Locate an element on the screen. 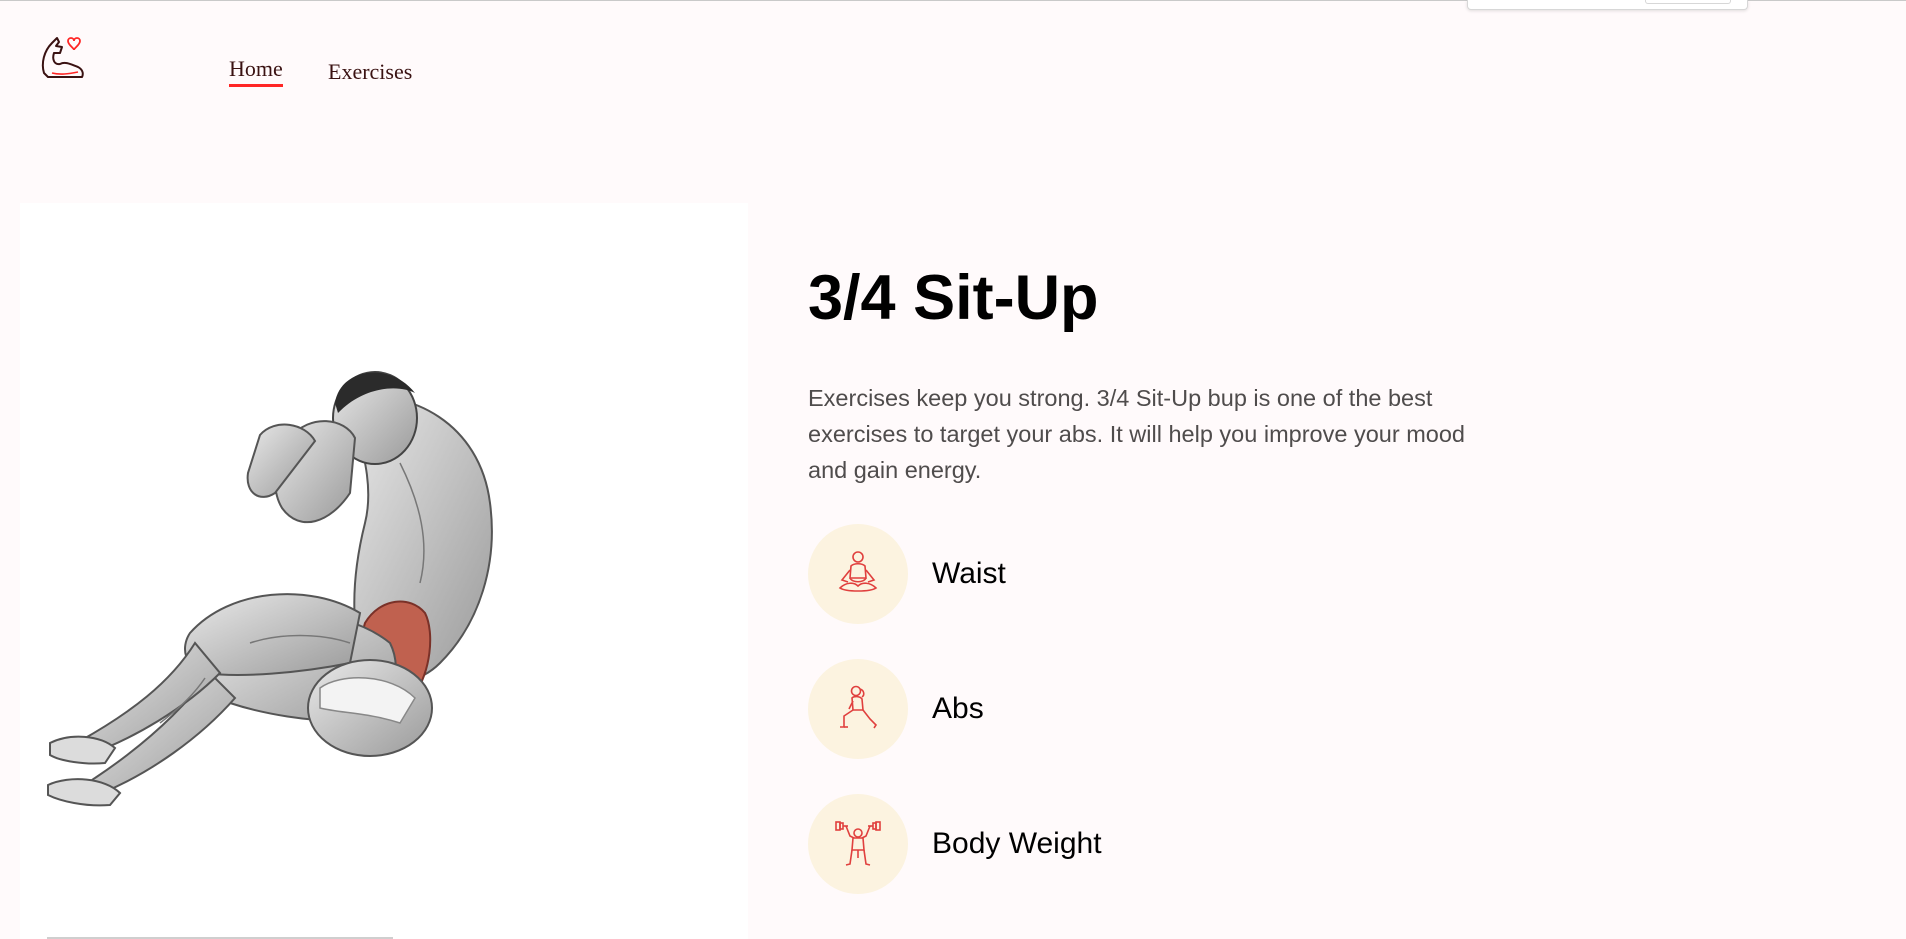 This screenshot has width=1906, height=939. nav-home-link: Home is located at coordinates (256, 71).